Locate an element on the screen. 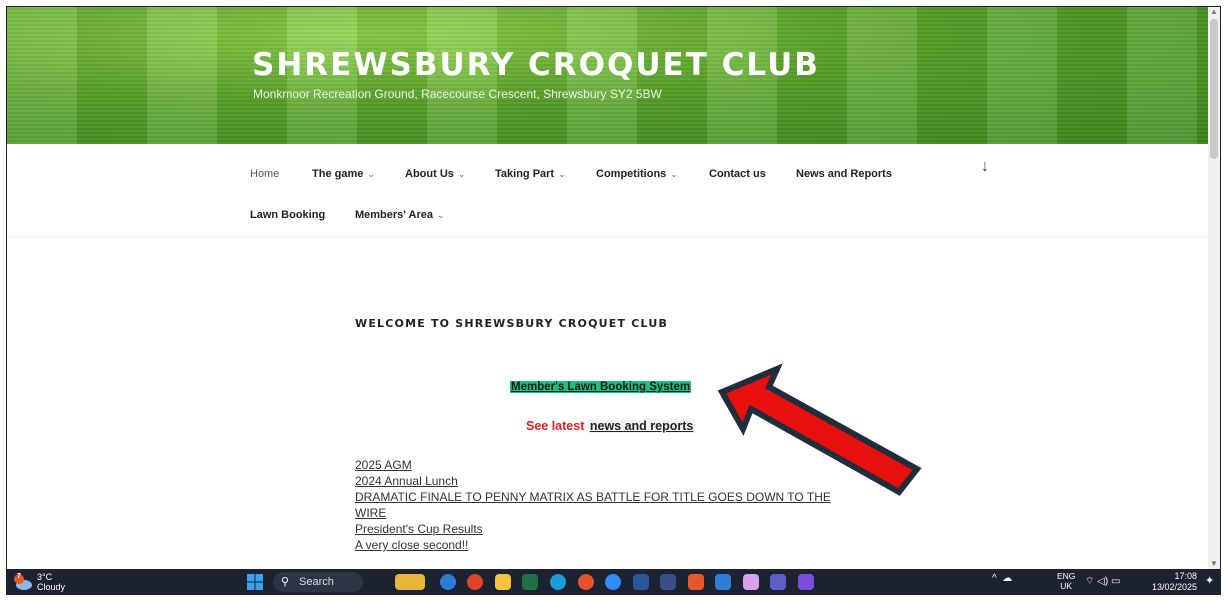 This screenshot has height=601, width=1227. vertical-scrollbar: ▲ ▼ is located at coordinates (1214, 288).